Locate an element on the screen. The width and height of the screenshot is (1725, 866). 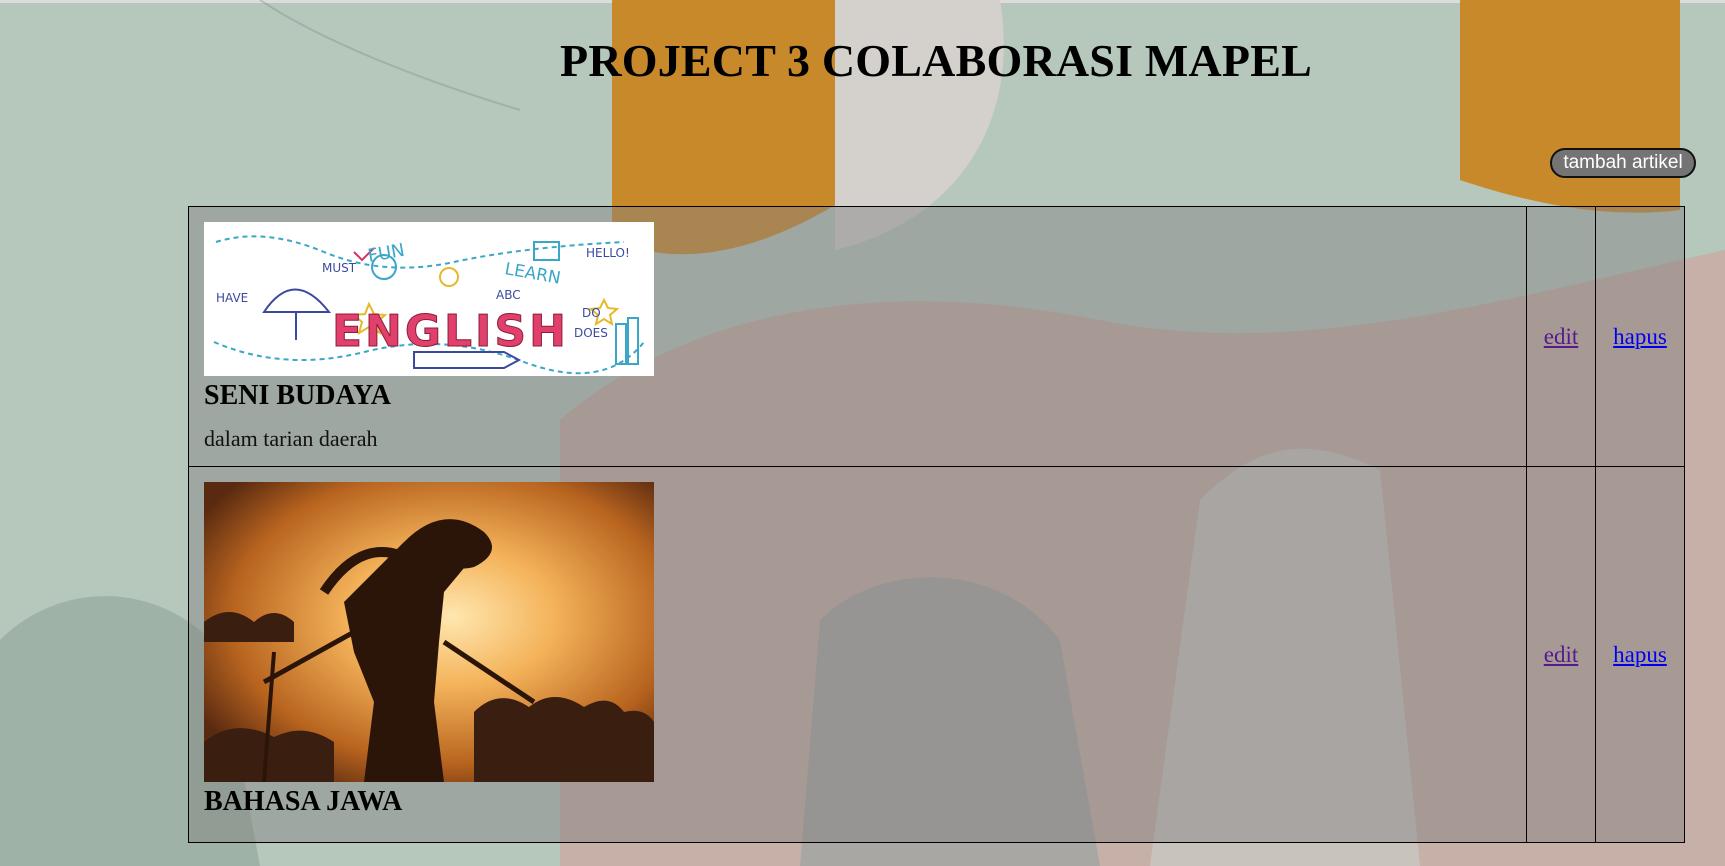
svg-text: HAVE is located at coordinates (232, 298).